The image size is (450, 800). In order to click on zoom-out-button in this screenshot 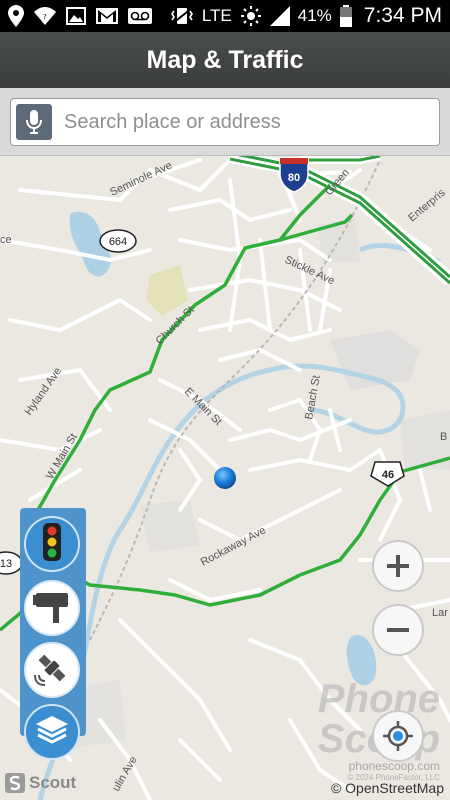, I will do `click(398, 630)`.